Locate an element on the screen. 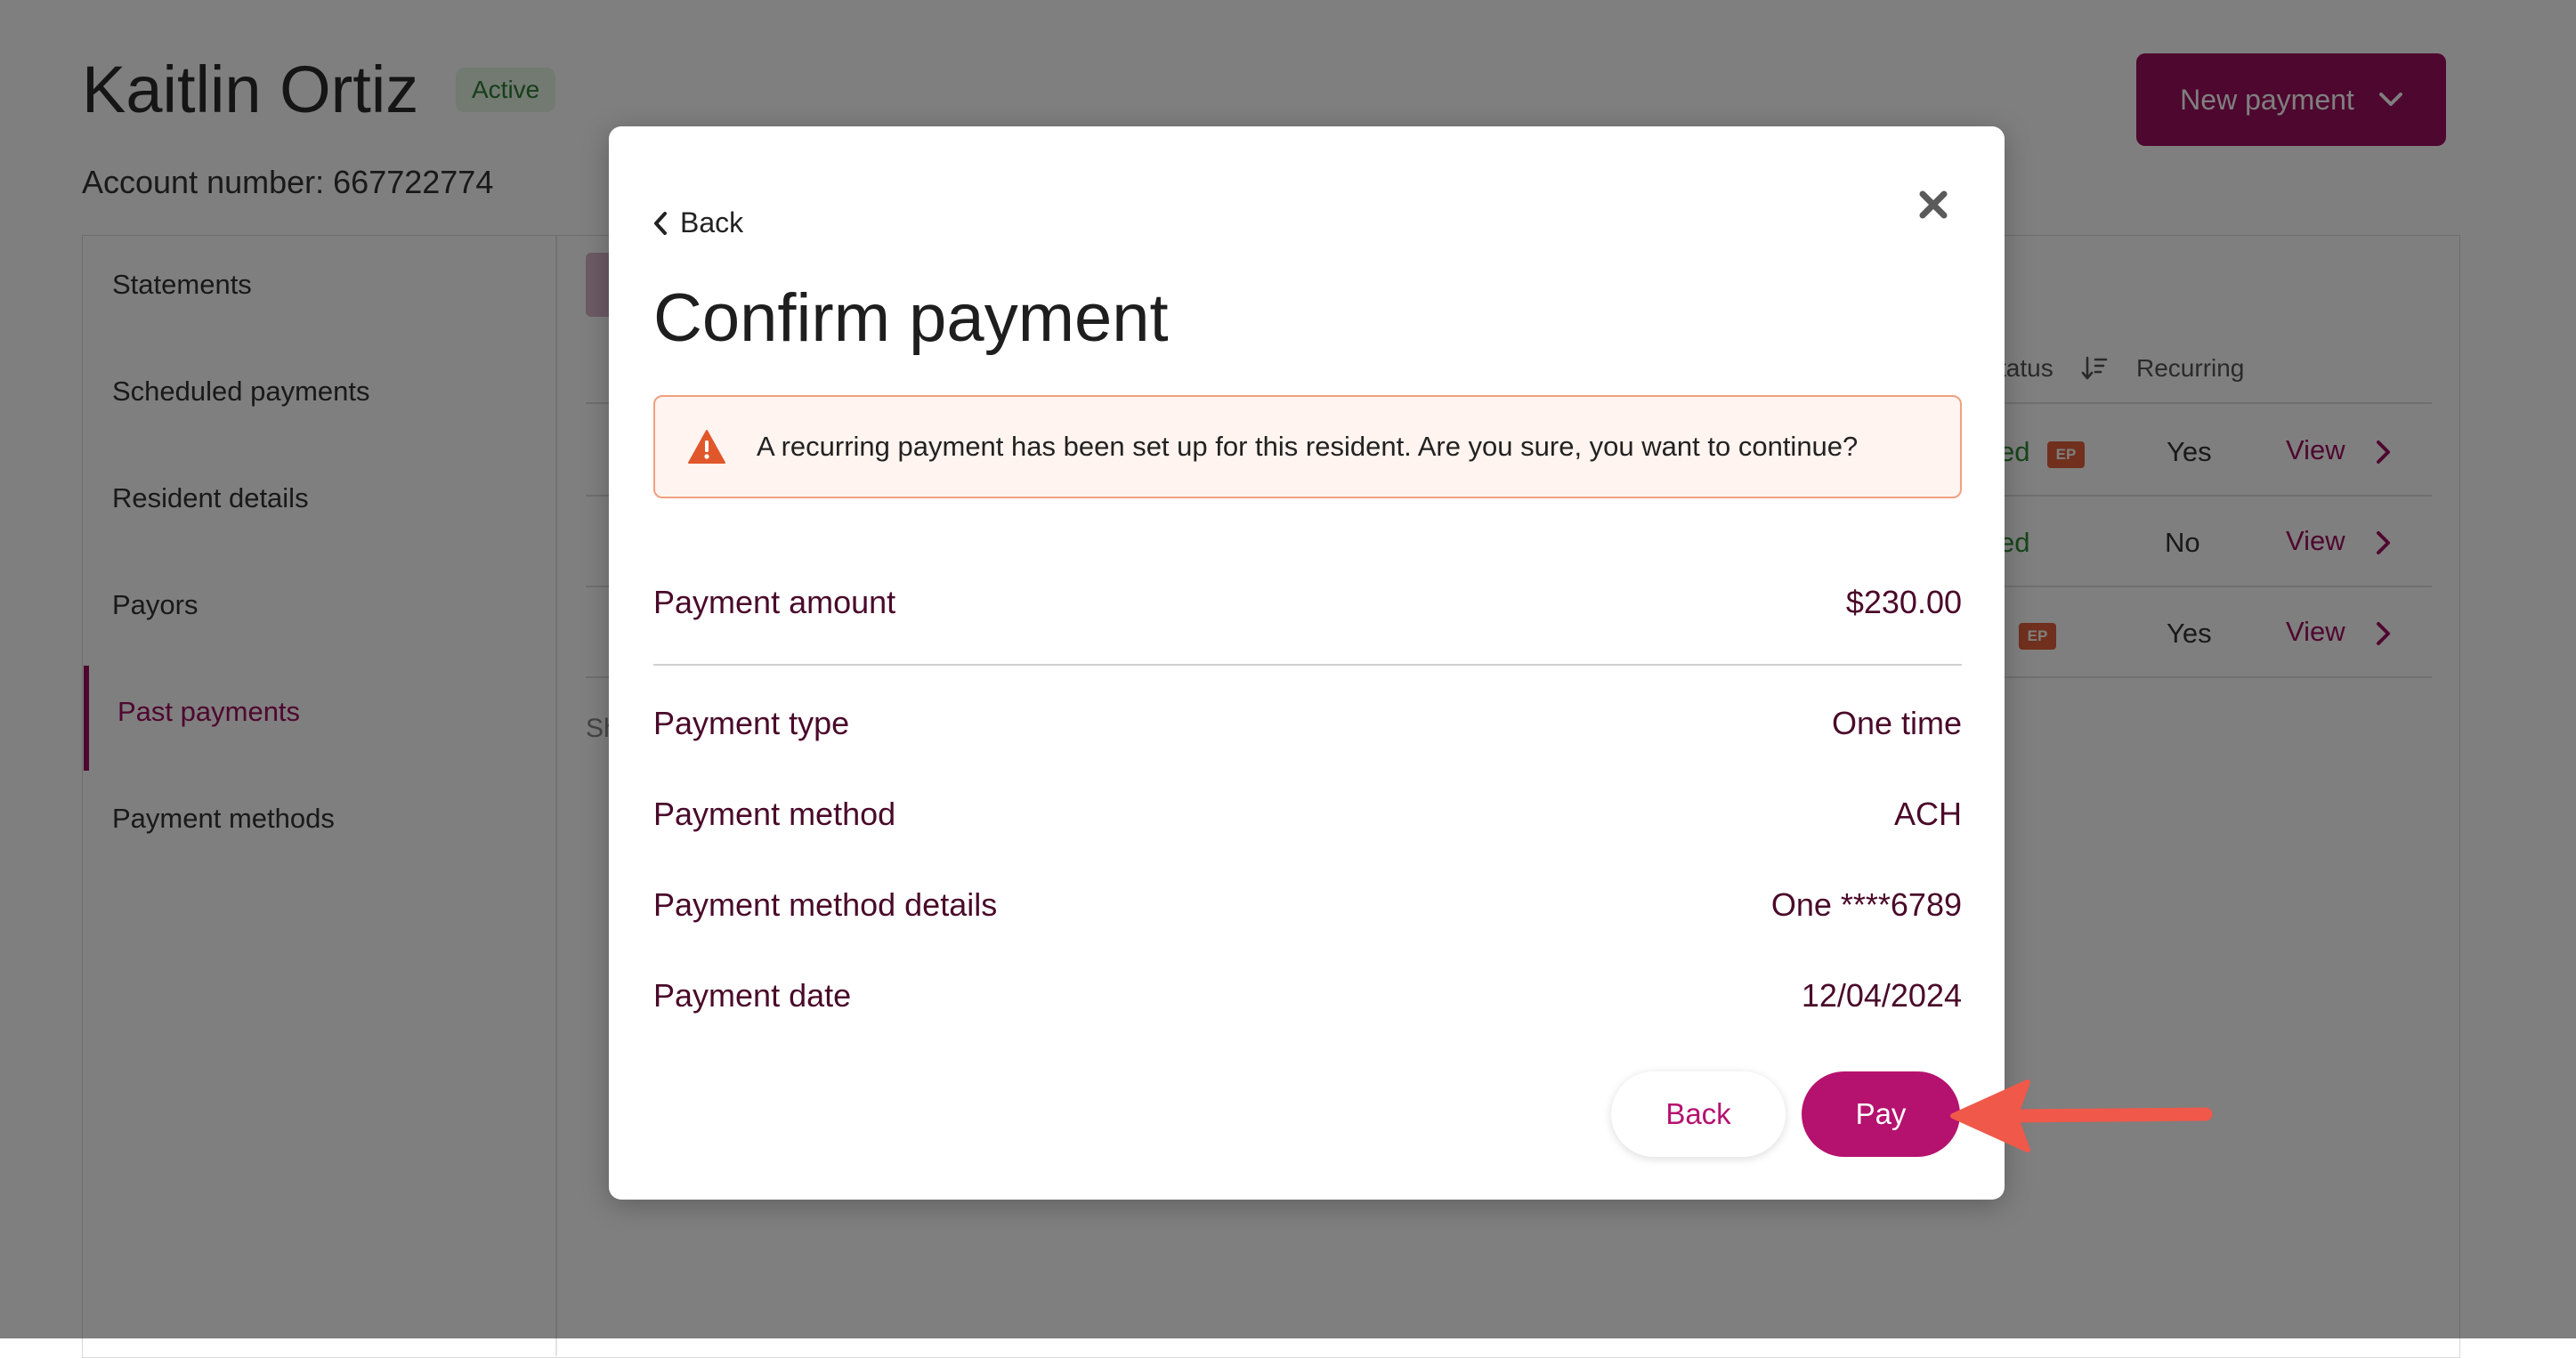  dialog-title: Confirm payment is located at coordinates (911, 318).